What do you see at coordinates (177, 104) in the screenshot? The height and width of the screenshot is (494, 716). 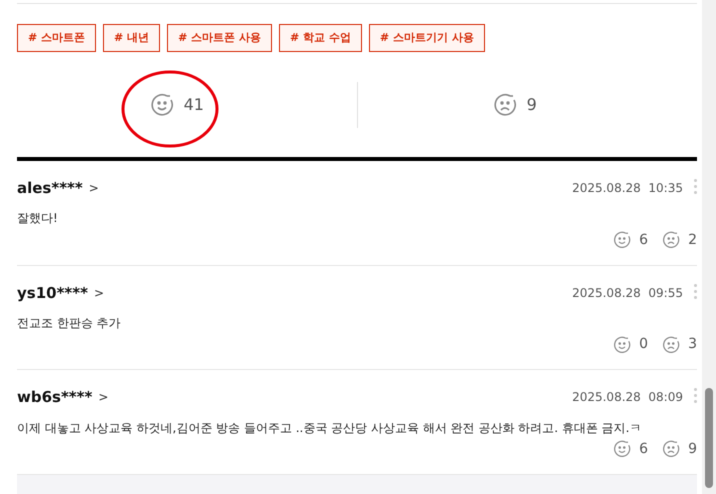 I see `like-button: 41` at bounding box center [177, 104].